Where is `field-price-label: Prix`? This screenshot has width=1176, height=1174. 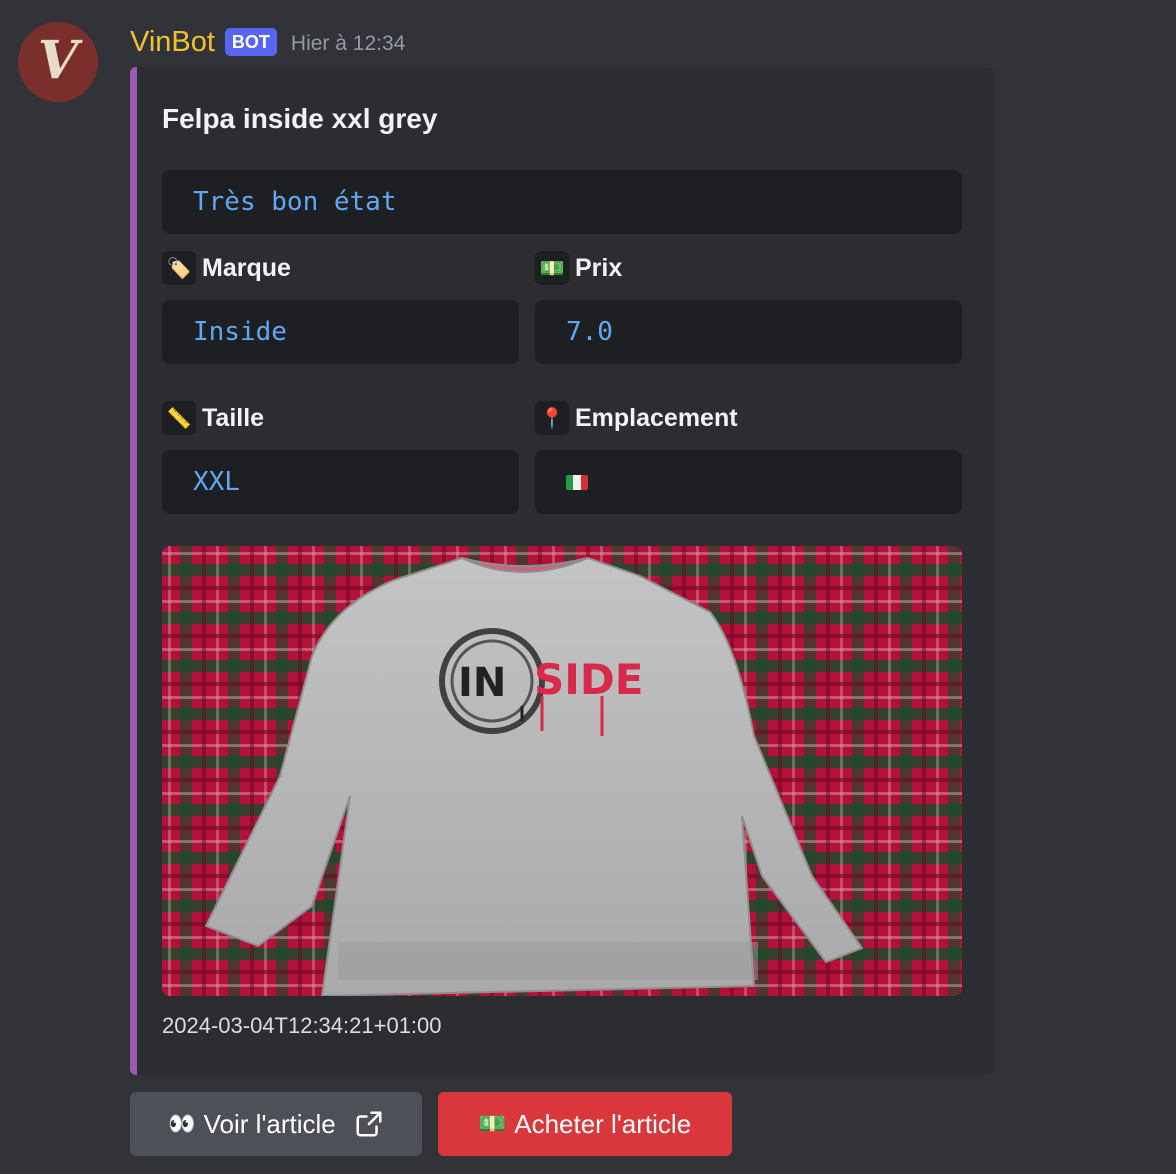 field-price-label: Prix is located at coordinates (599, 267).